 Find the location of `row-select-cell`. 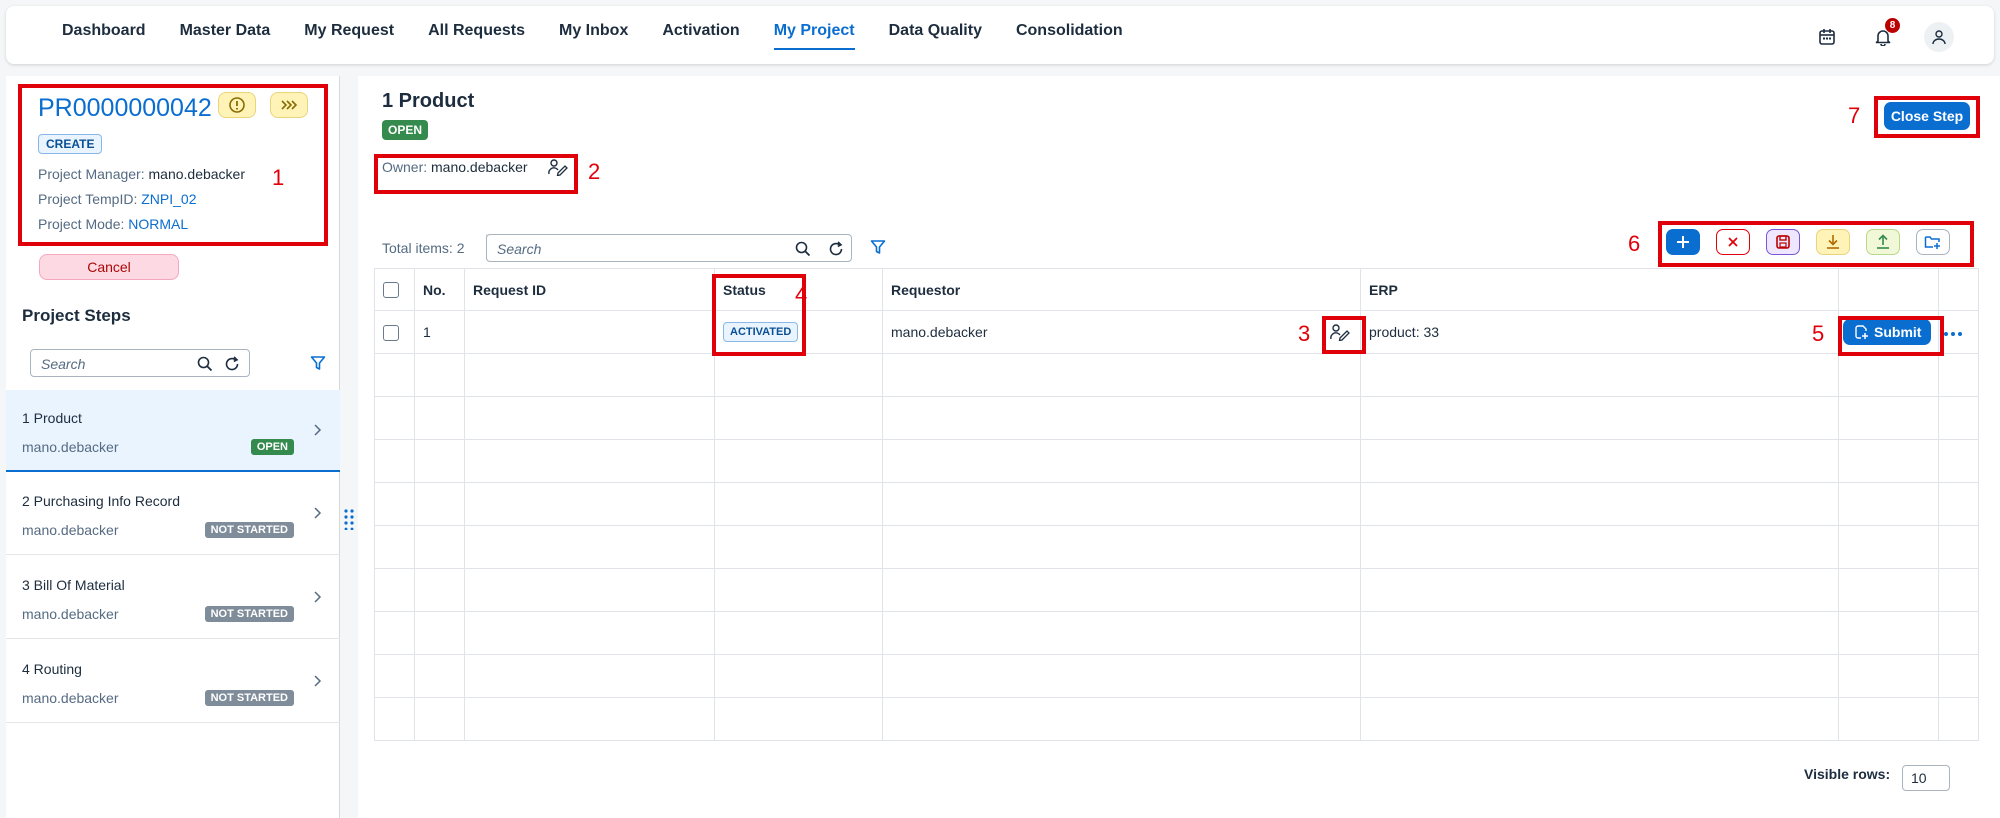

row-select-cell is located at coordinates (394, 332).